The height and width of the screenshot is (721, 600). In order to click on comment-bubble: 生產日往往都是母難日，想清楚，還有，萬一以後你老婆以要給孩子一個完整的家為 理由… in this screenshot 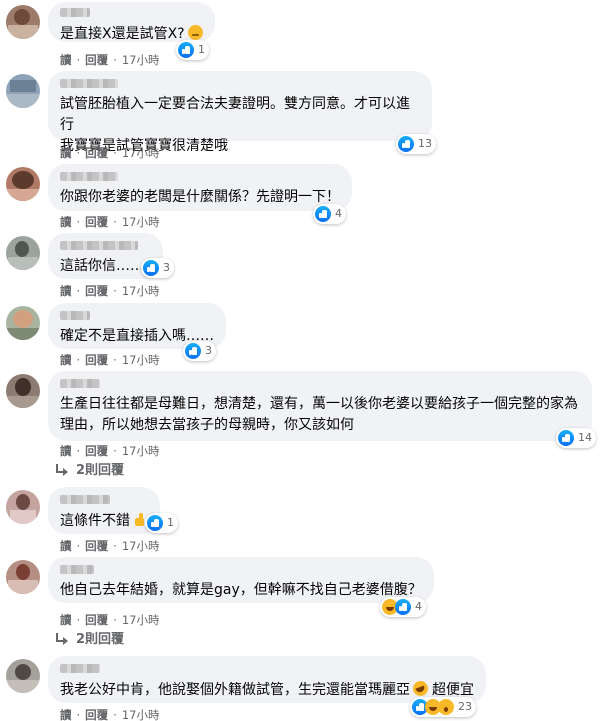, I will do `click(320, 406)`.